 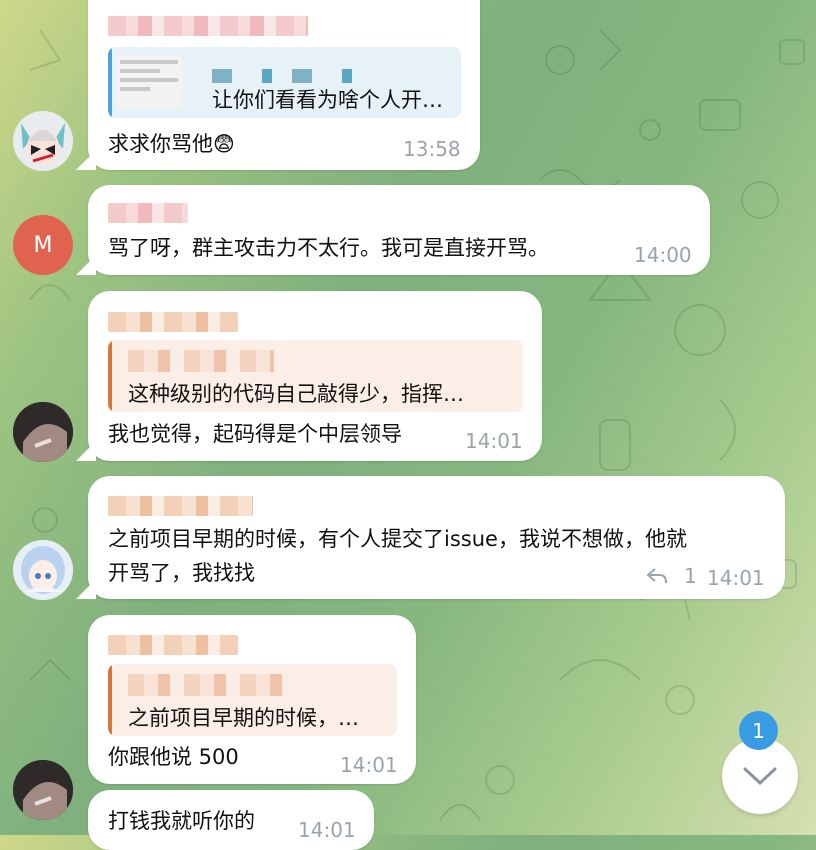 I want to click on message-text: 骂了呀，群主攻击力不太行。我可是直接开骂。, so click(x=328, y=248).